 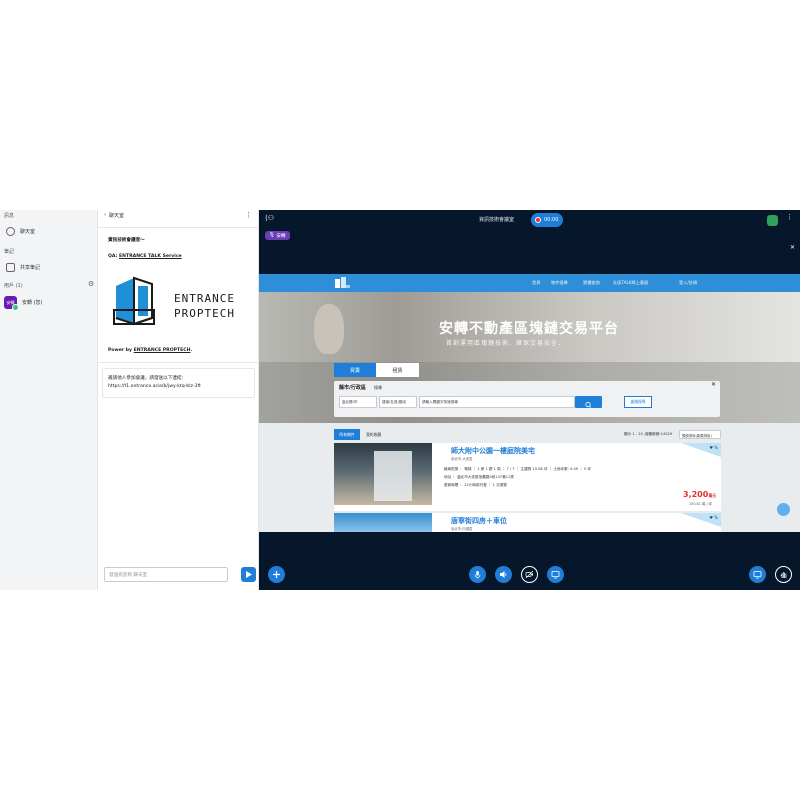 What do you see at coordinates (347, 434) in the screenshot?
I see `tab-all-listings: 所有物件` at bounding box center [347, 434].